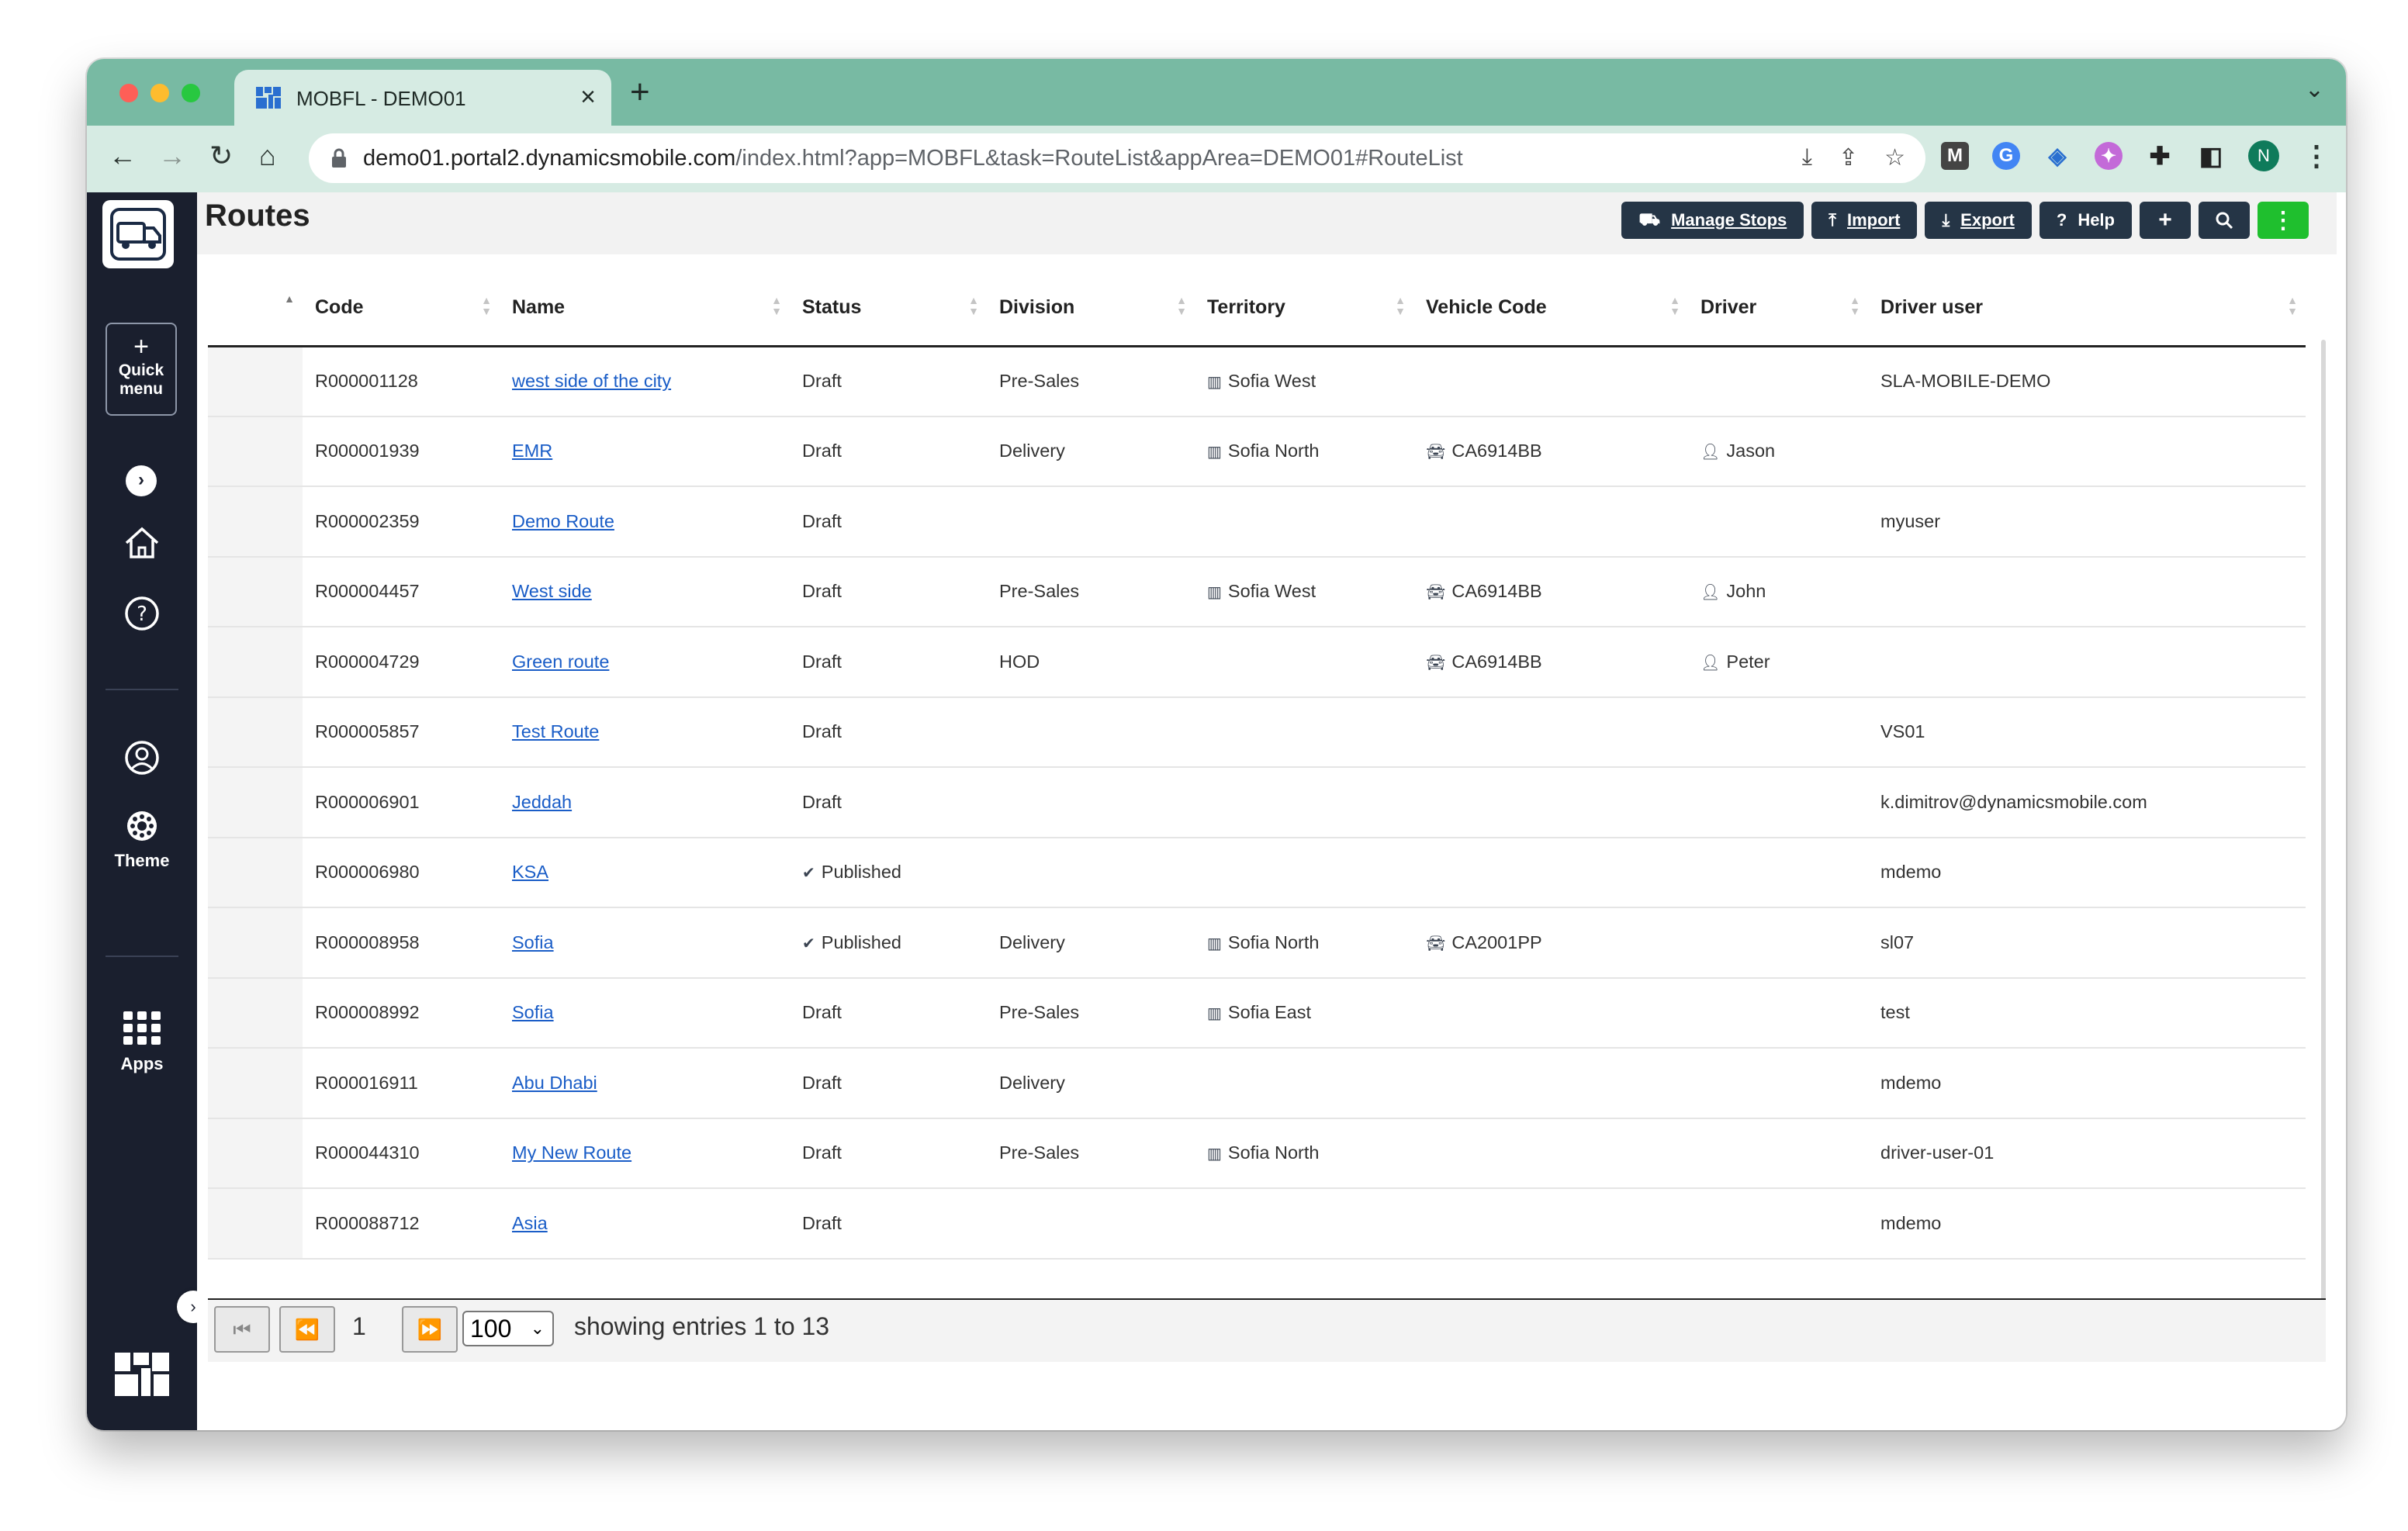 The image size is (2408, 1531). Describe the element at coordinates (191, 93) in the screenshot. I see `maximize-window-button` at that location.